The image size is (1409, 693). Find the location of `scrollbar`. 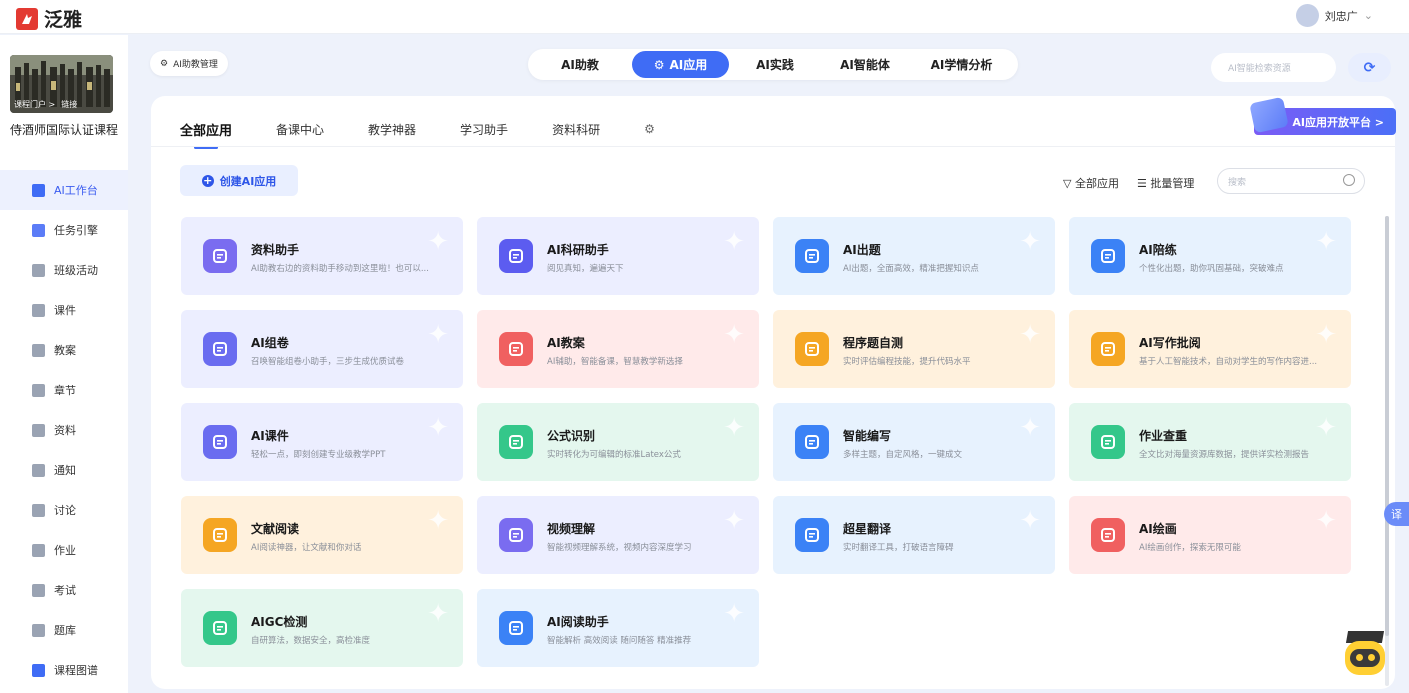

scrollbar is located at coordinates (1387, 451).